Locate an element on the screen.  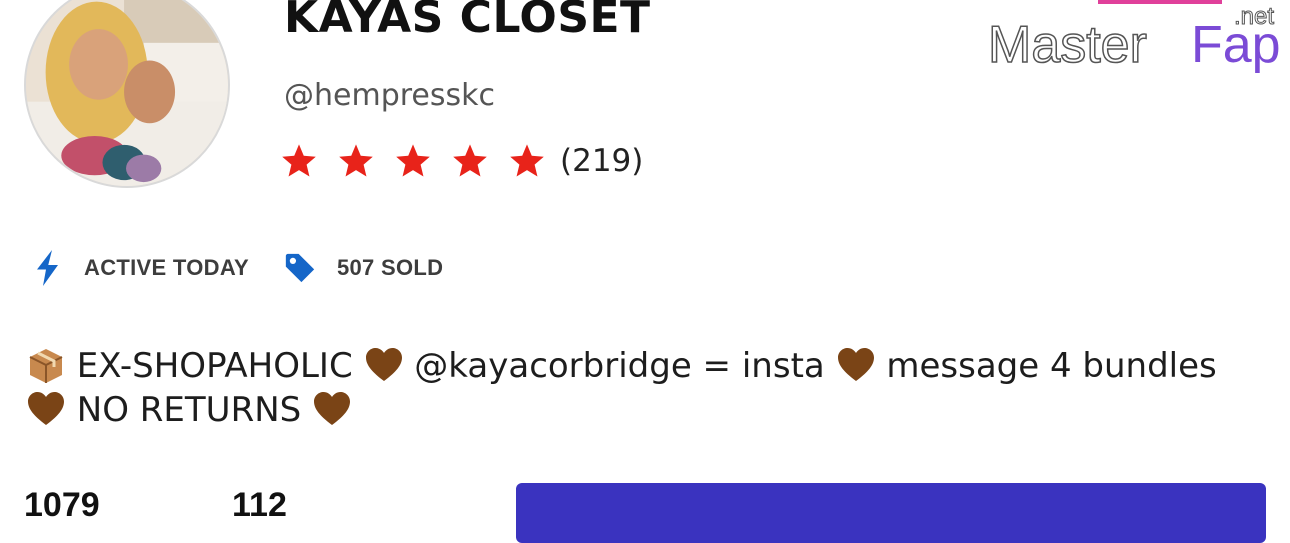
lightning-icon is located at coordinates (47, 268).